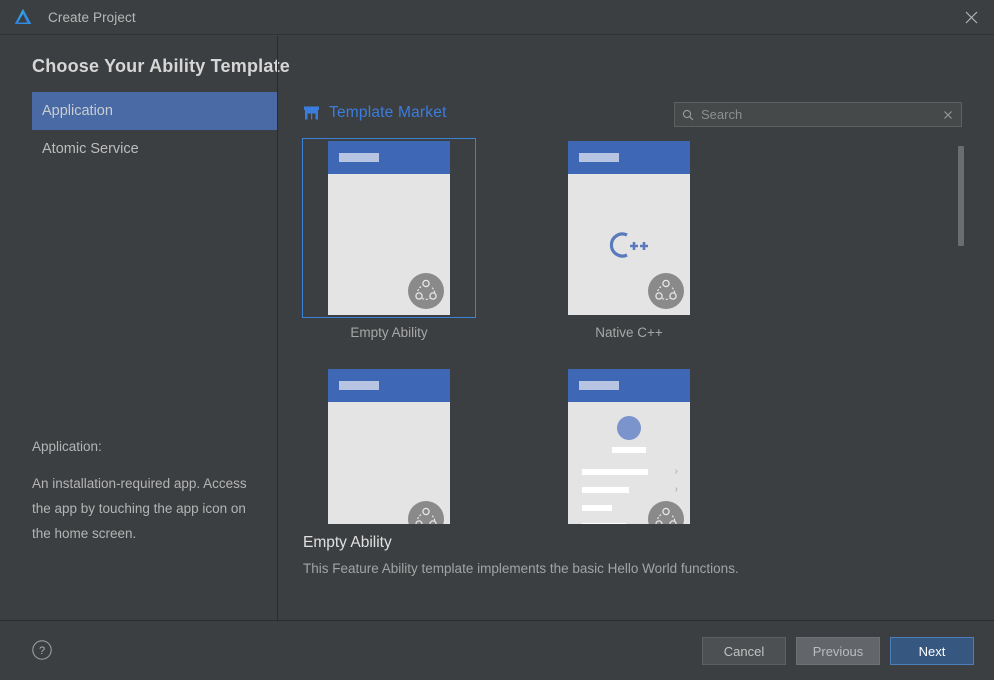 This screenshot has height=680, width=994. What do you see at coordinates (154, 111) in the screenshot?
I see `sidebar-item-application: Application` at bounding box center [154, 111].